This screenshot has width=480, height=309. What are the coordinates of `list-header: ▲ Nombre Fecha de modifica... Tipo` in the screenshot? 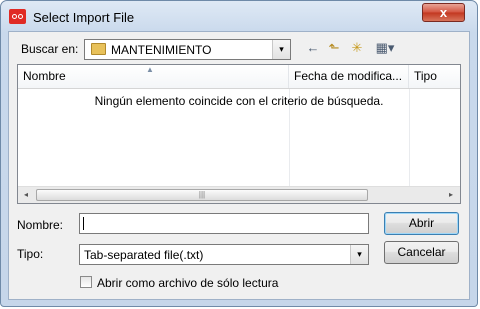 It's located at (239, 77).